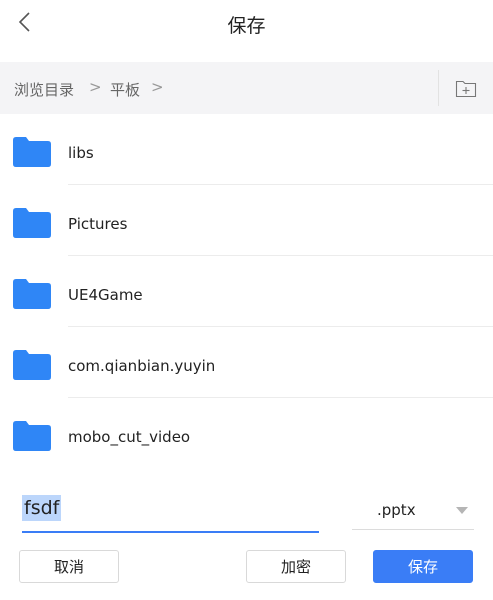  I want to click on list-item: libs, so click(246, 149).